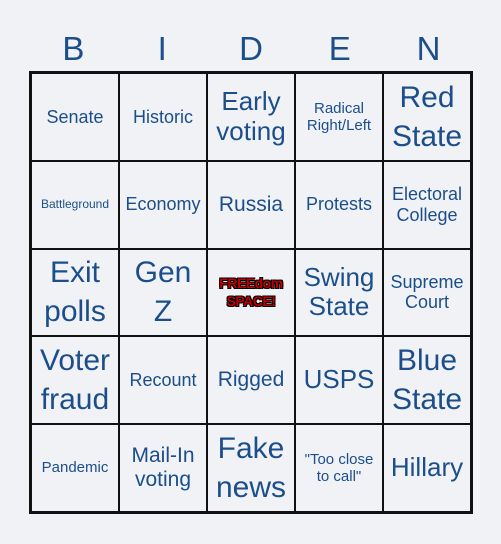 The height and width of the screenshot is (544, 501). I want to click on bingo-cell: "Too close to call", so click(339, 468).